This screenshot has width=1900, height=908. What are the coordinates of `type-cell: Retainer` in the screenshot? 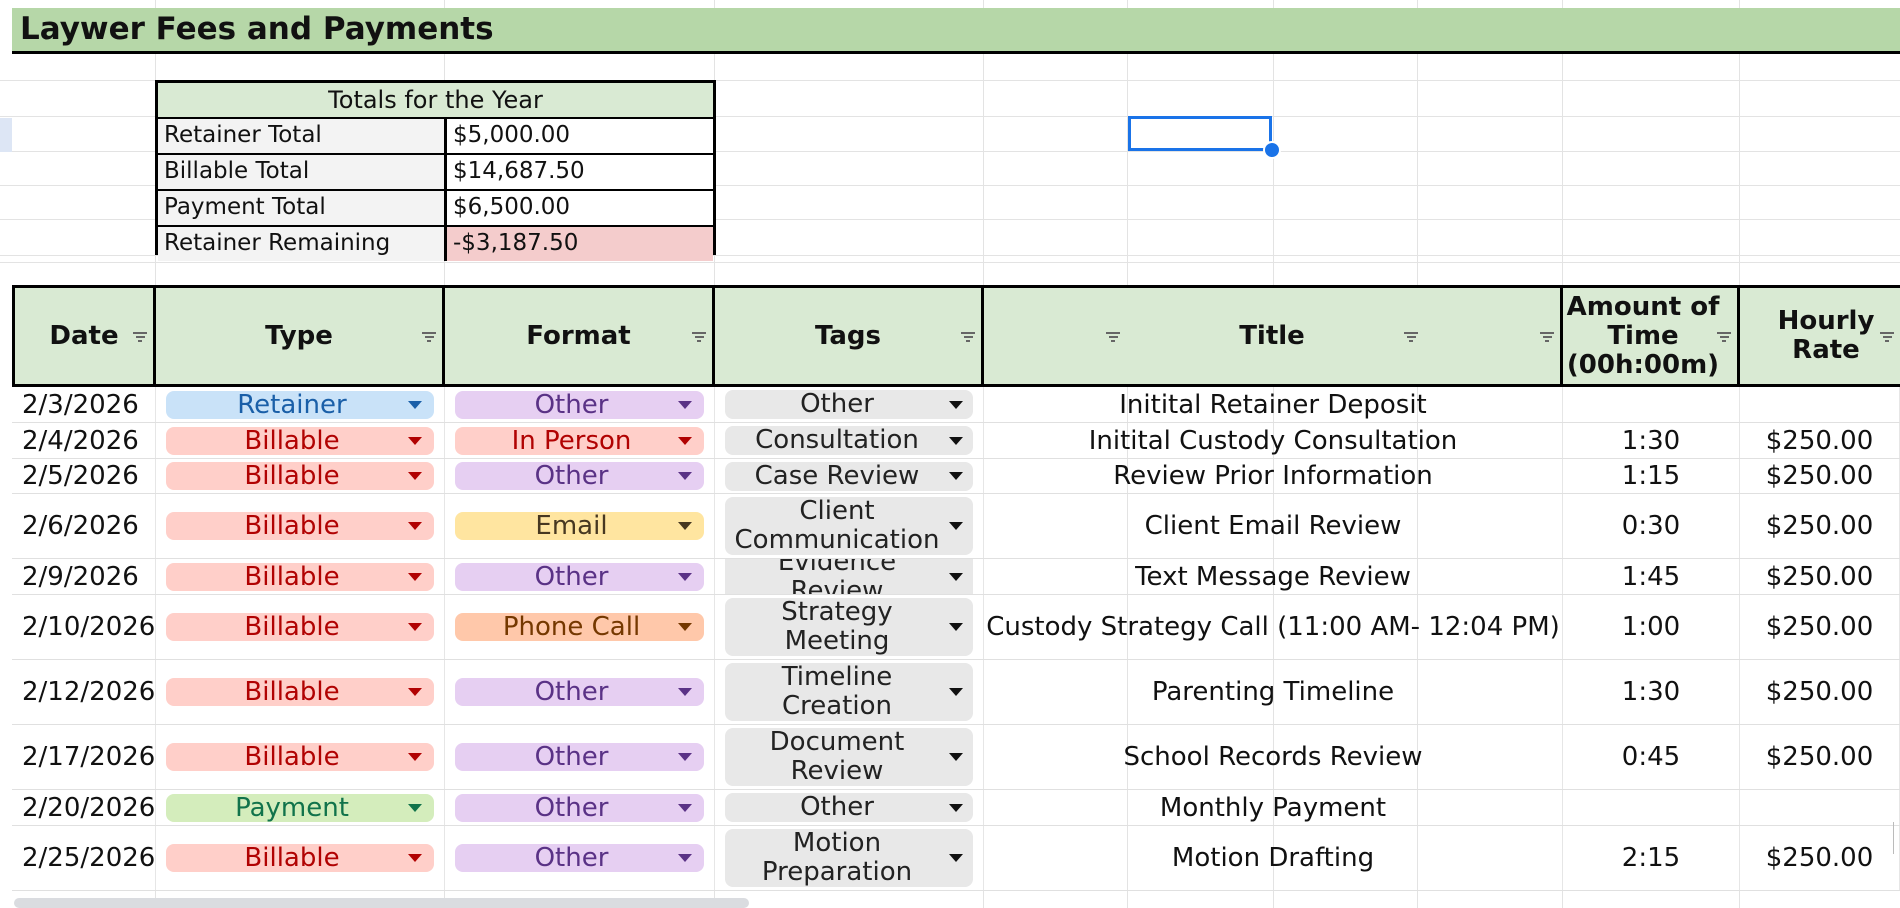 It's located at (300, 404).